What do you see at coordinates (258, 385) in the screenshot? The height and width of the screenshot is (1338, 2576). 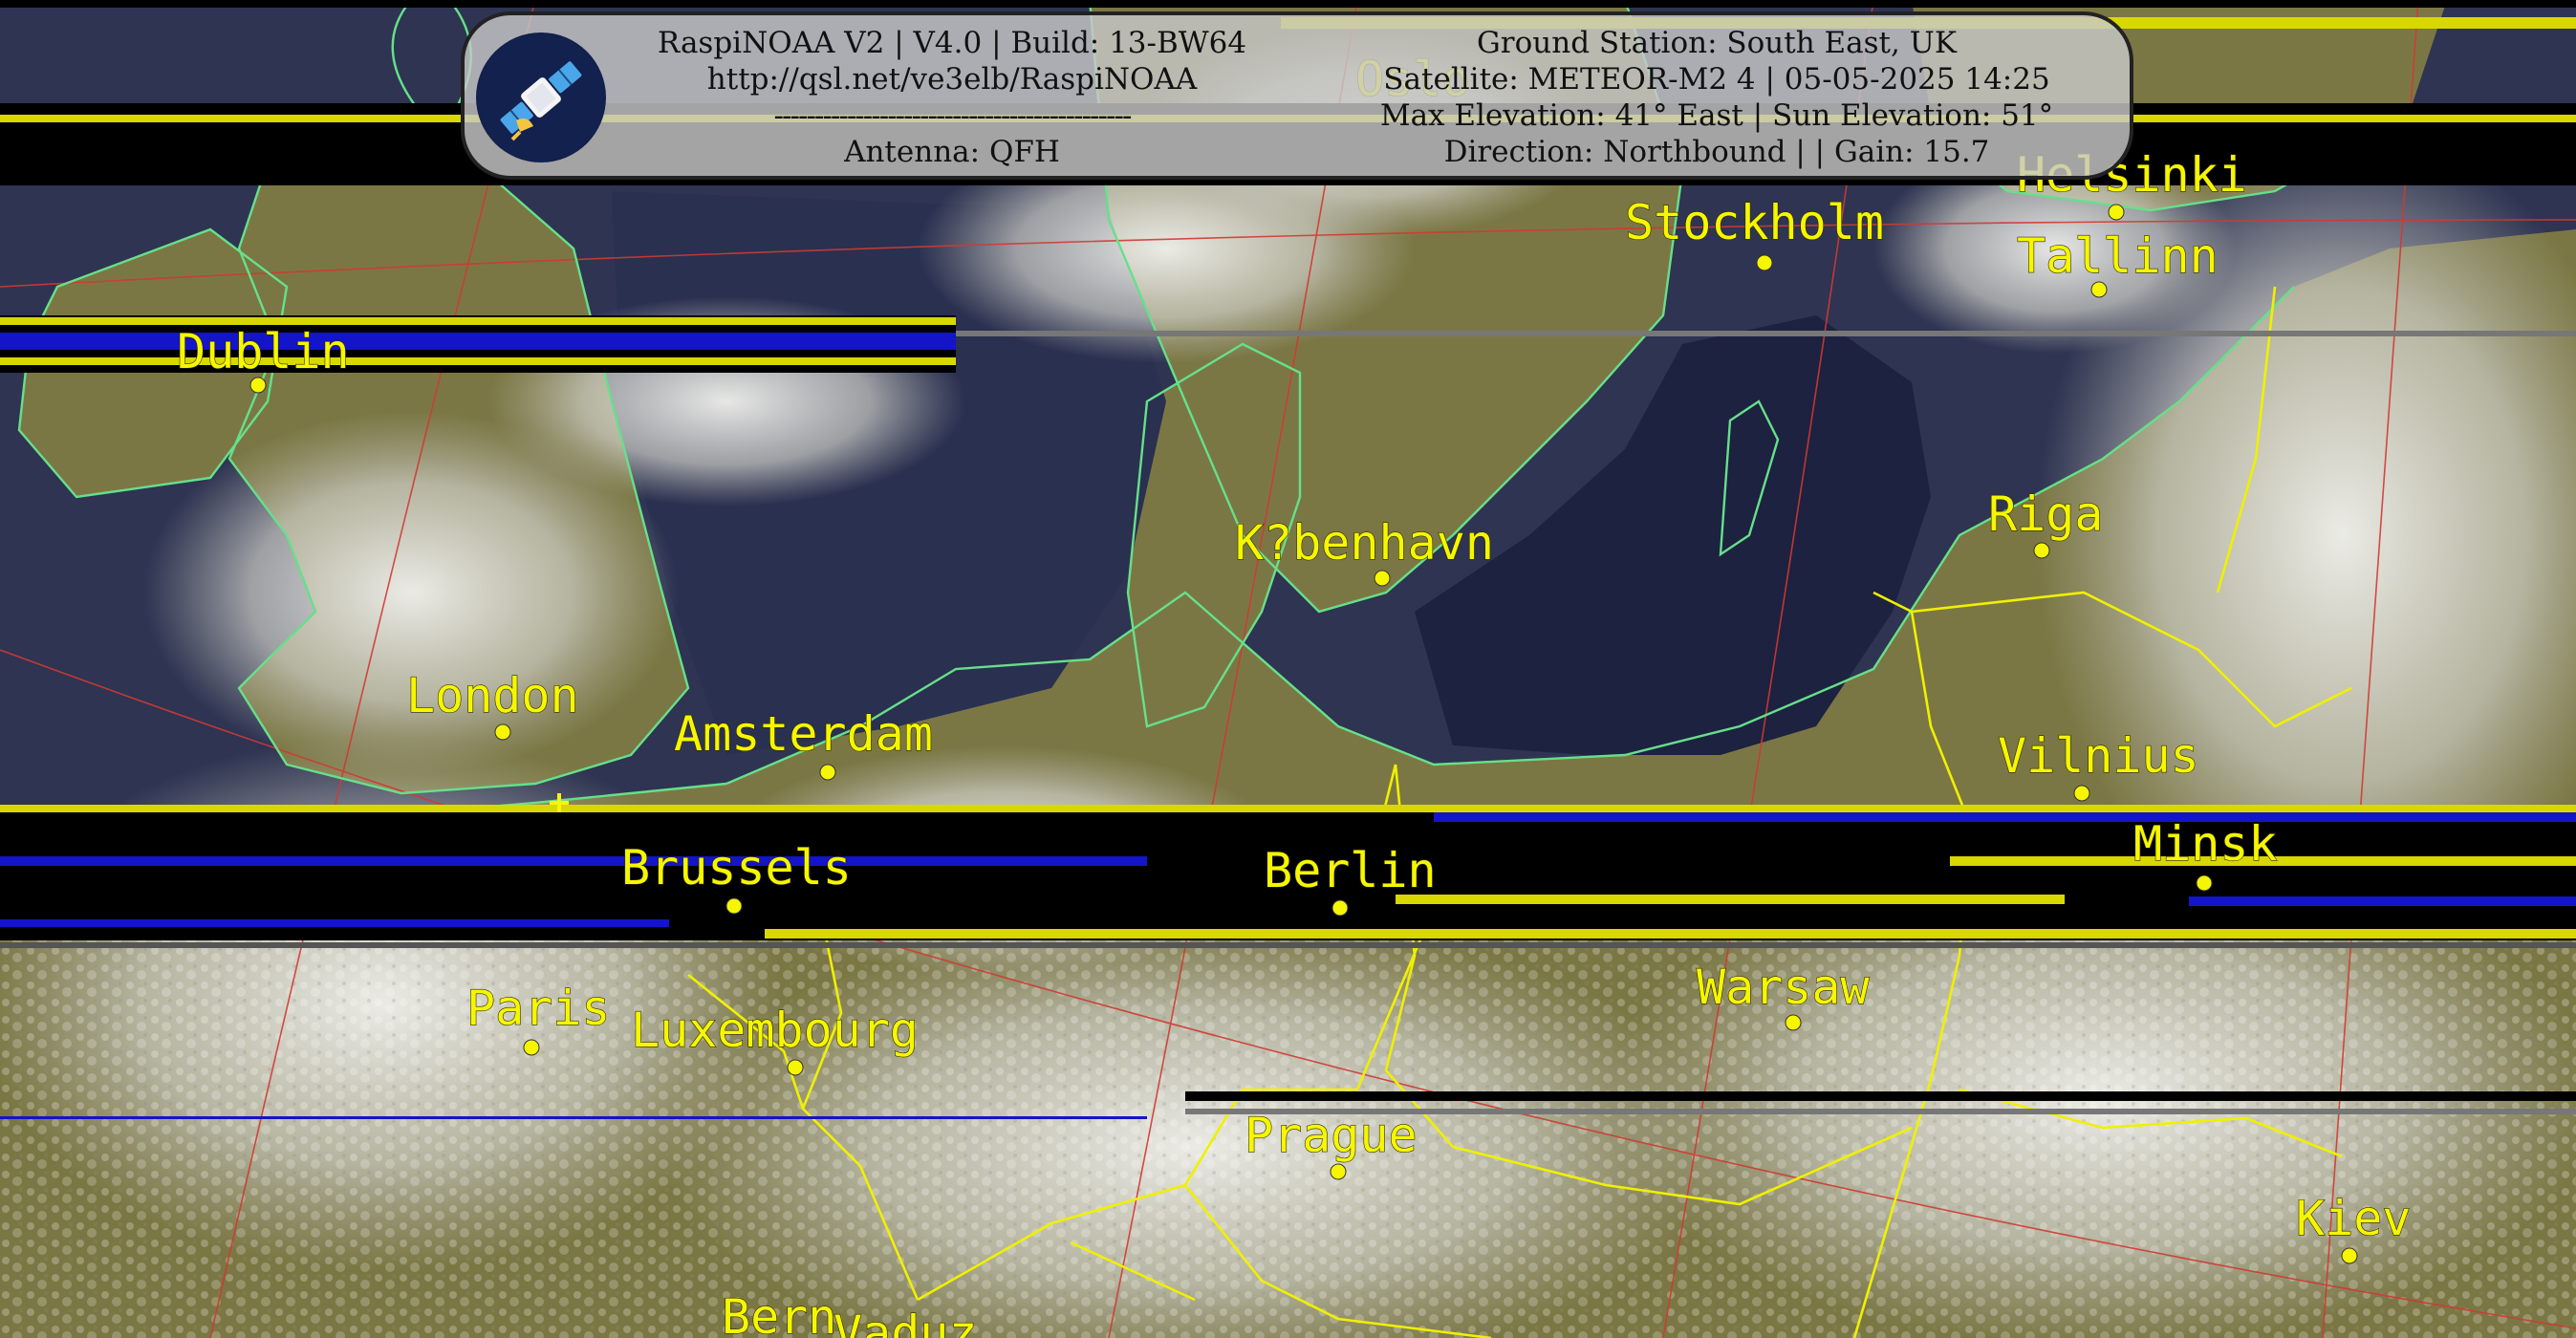 I see `city-marker-dublin` at bounding box center [258, 385].